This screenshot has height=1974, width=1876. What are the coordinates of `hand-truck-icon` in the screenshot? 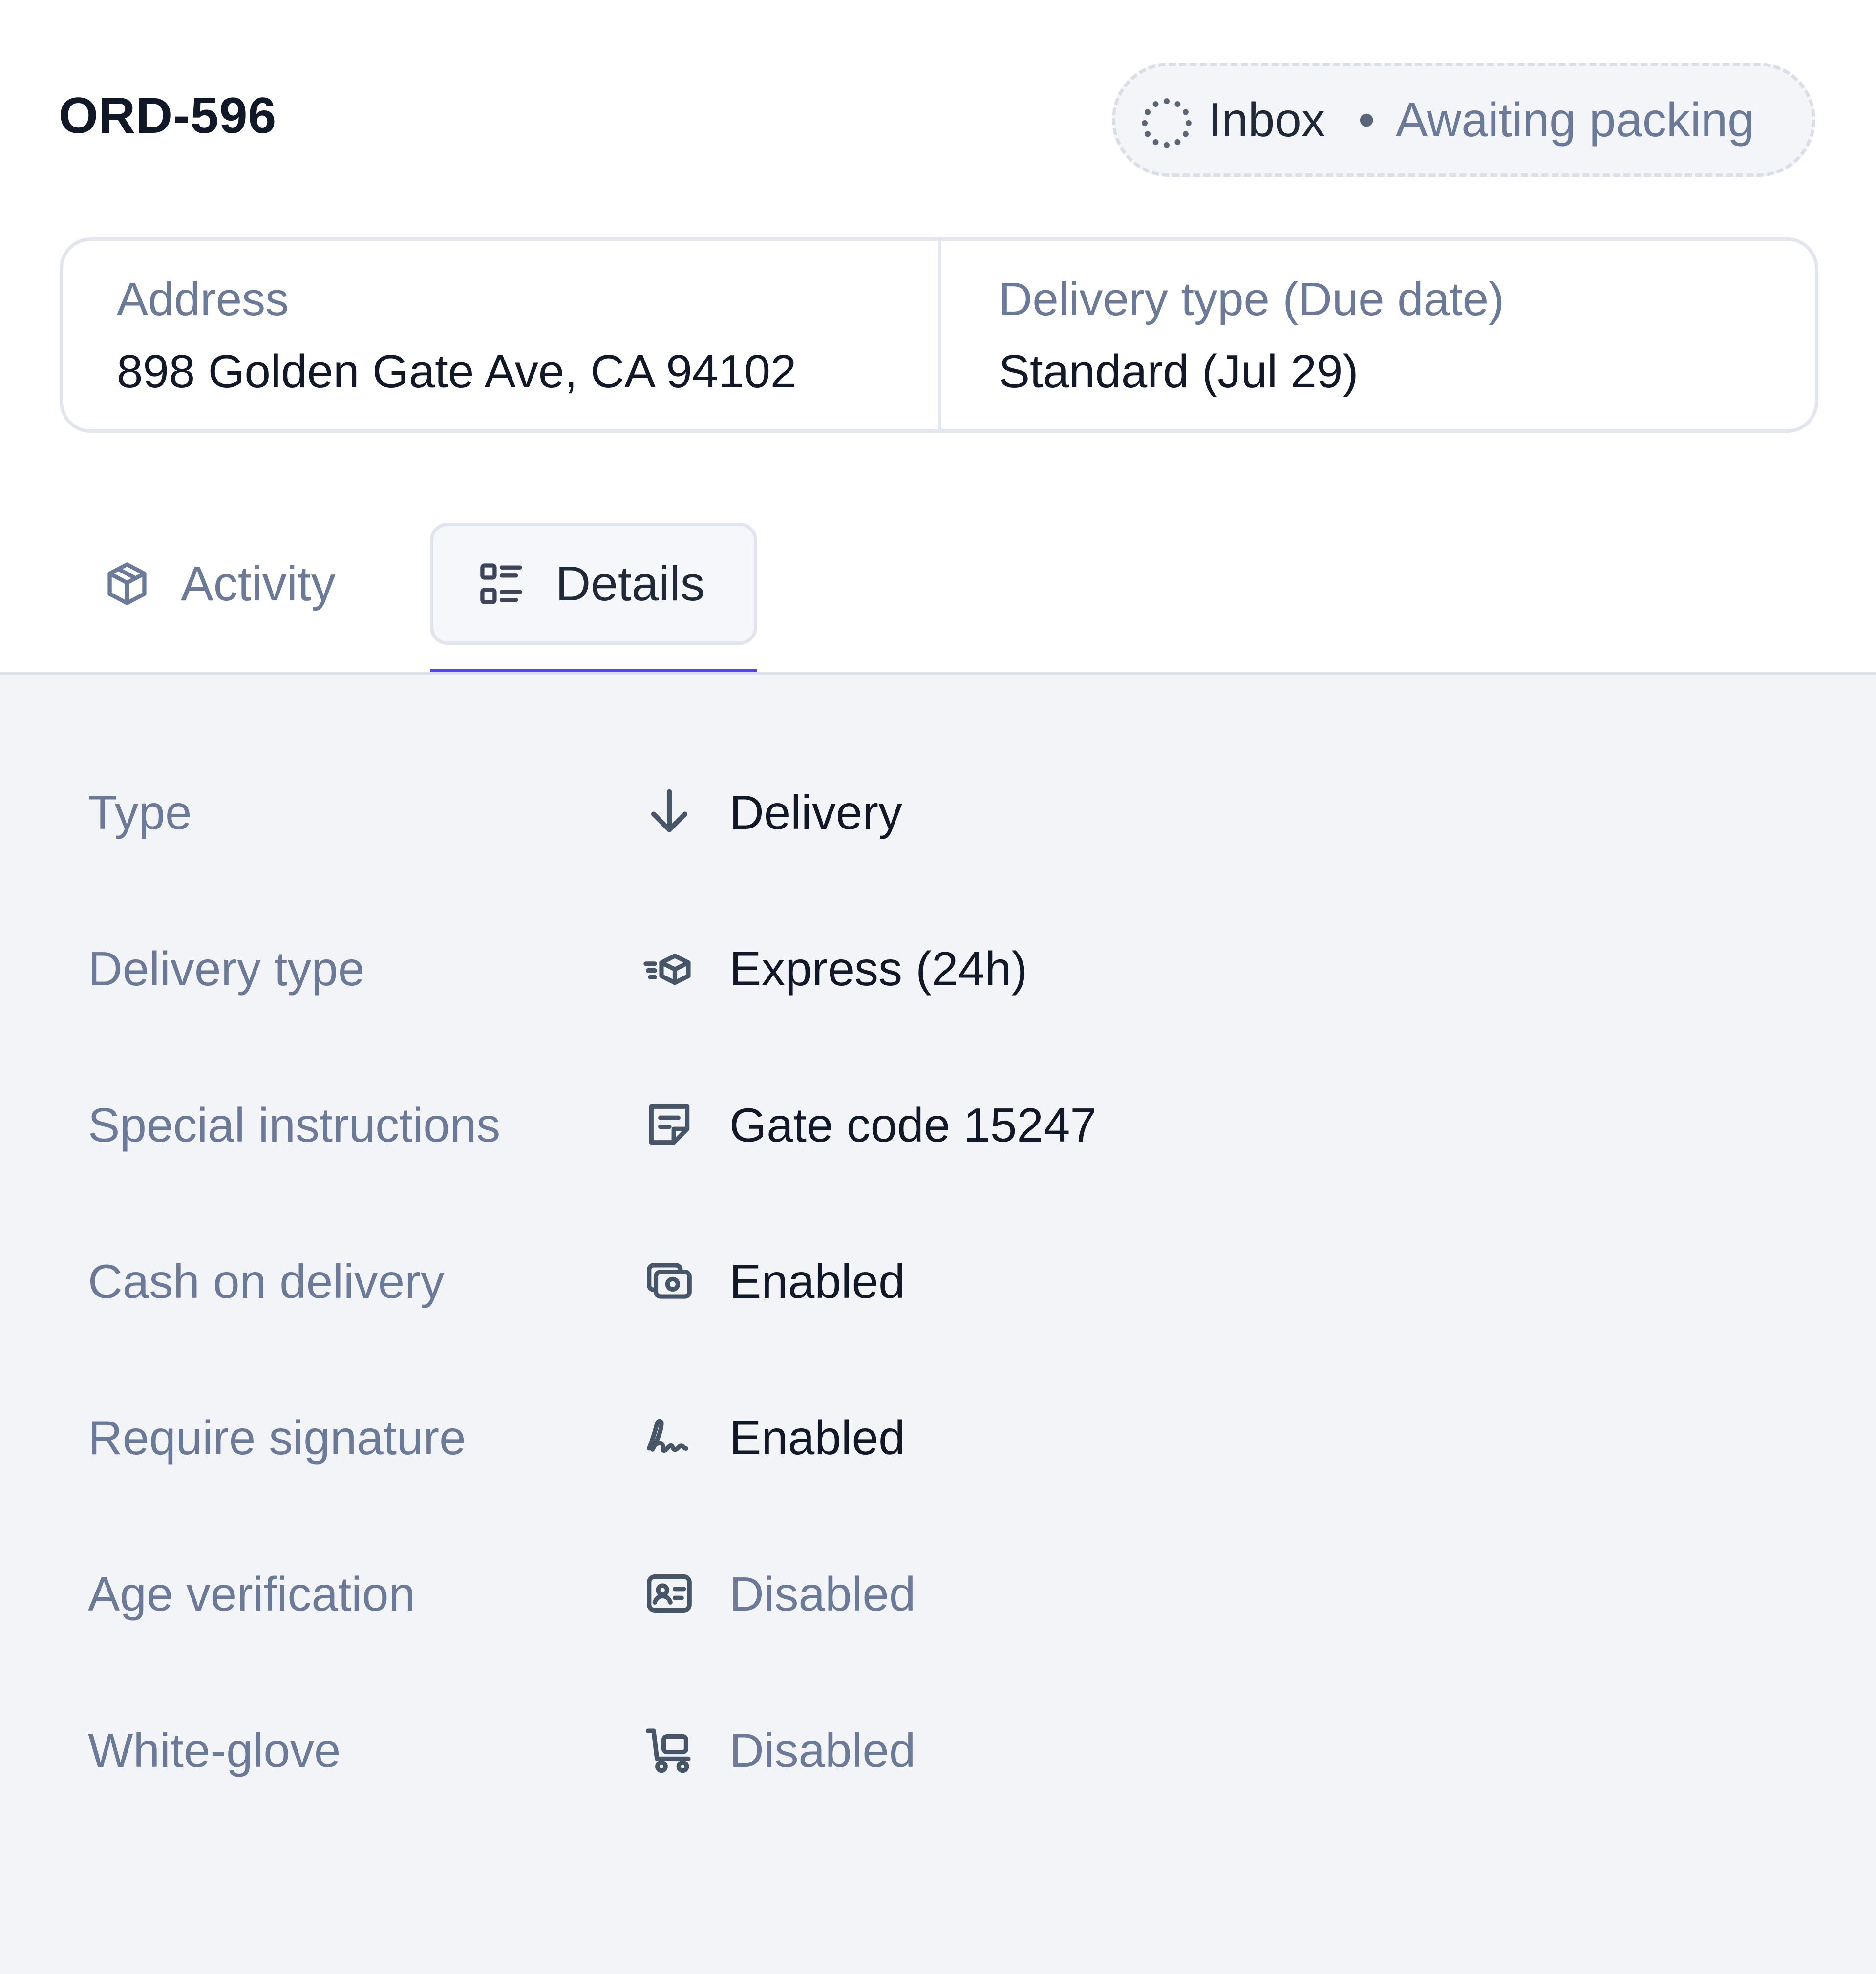 It's located at (668, 1750).